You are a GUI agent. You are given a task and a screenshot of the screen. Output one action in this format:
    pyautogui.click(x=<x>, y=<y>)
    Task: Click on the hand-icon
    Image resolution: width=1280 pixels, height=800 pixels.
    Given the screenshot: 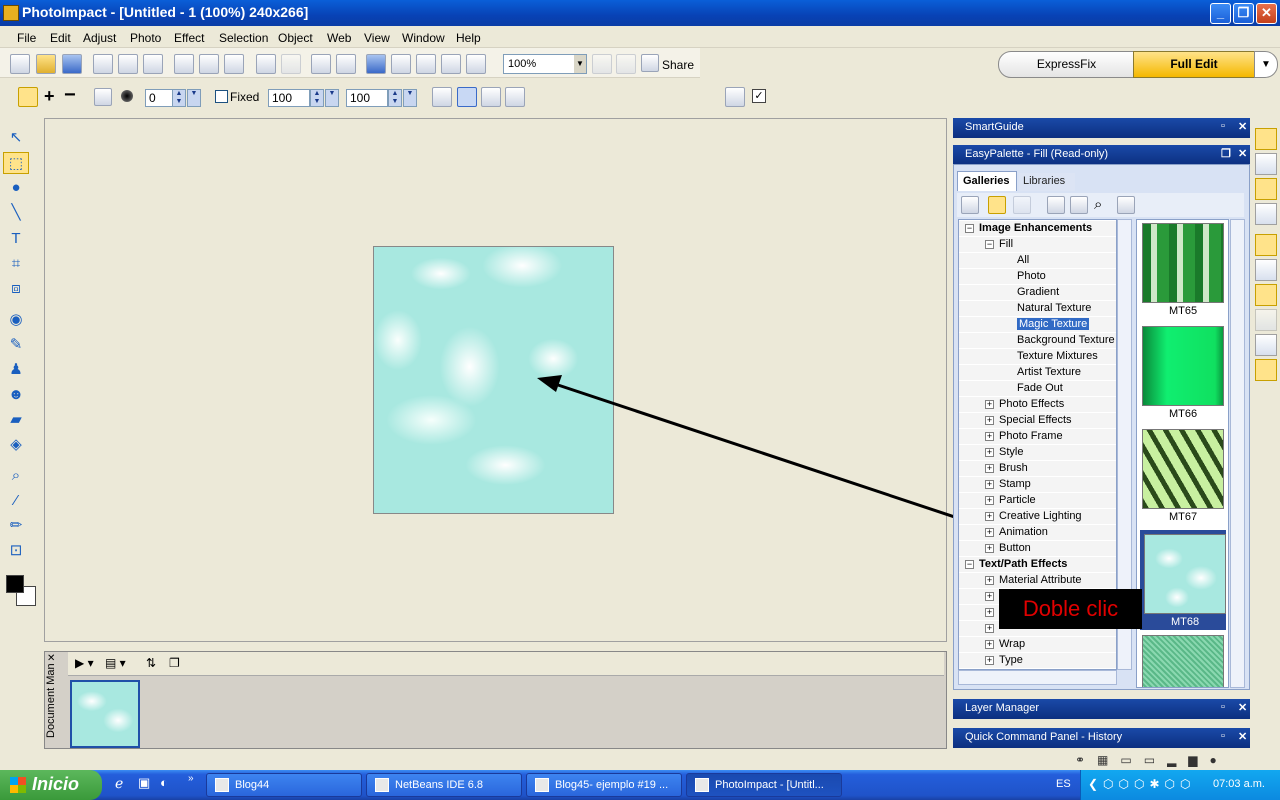 What is the action you would take?
    pyautogui.click(x=1022, y=205)
    